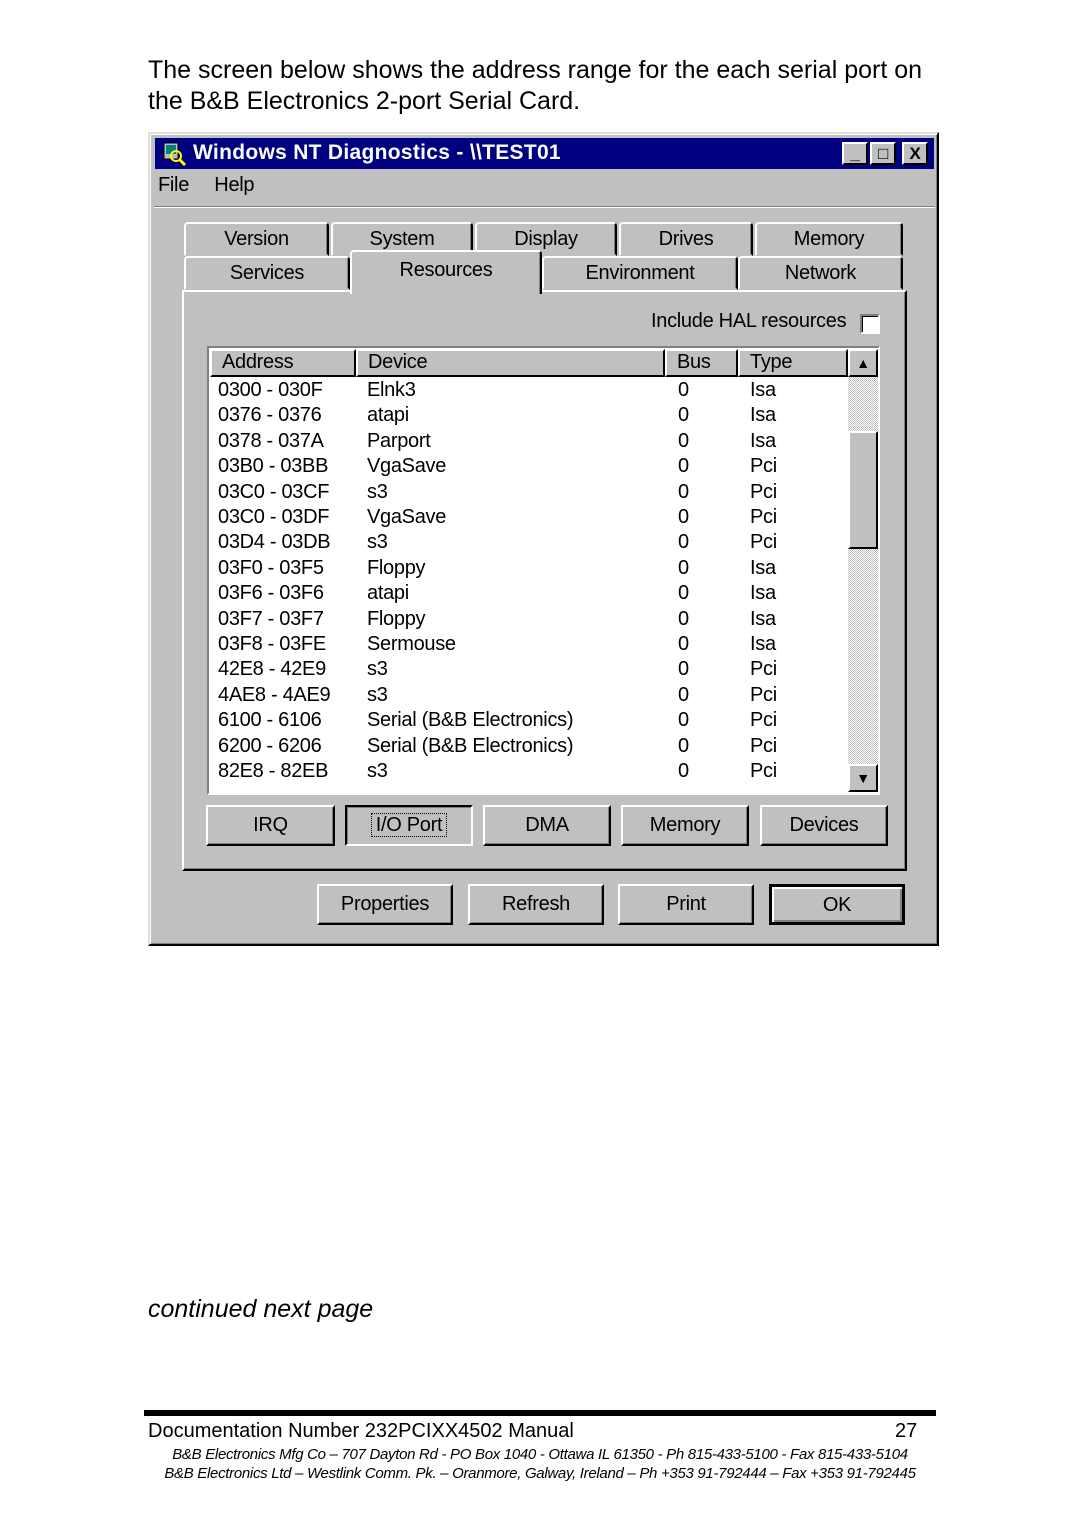  I want to click on table-row: 03F6 - 03F6 atapi 0 Isa, so click(527, 593).